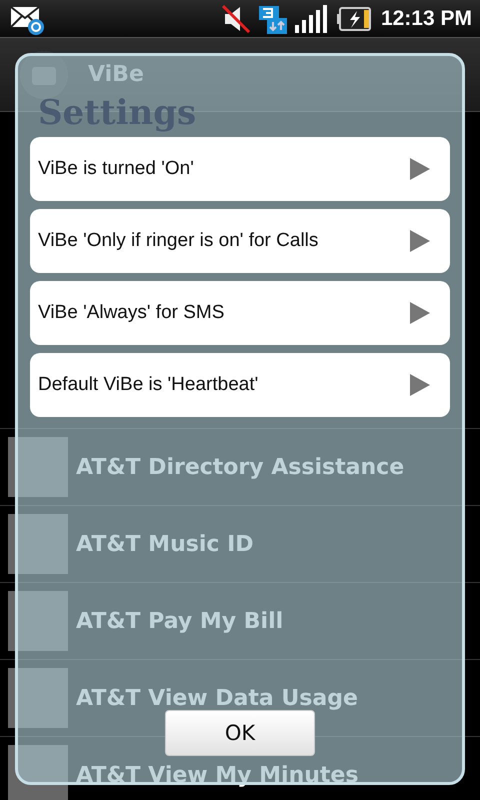  I want to click on setting-item: Default ViBe is 'Heartbeat', so click(240, 385).